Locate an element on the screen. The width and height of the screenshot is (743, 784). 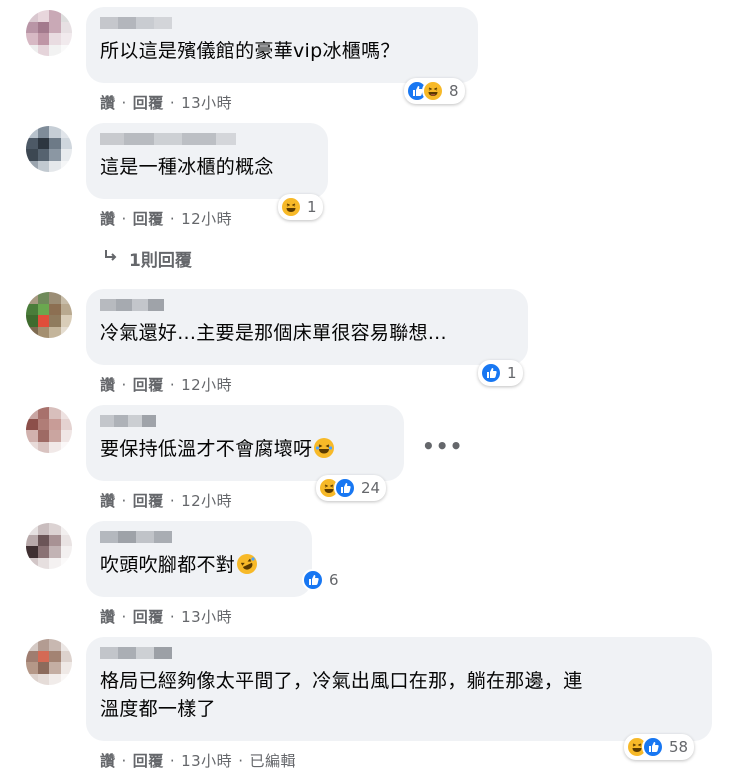
comment-text: 這是一種冰櫃的概念 is located at coordinates (187, 167).